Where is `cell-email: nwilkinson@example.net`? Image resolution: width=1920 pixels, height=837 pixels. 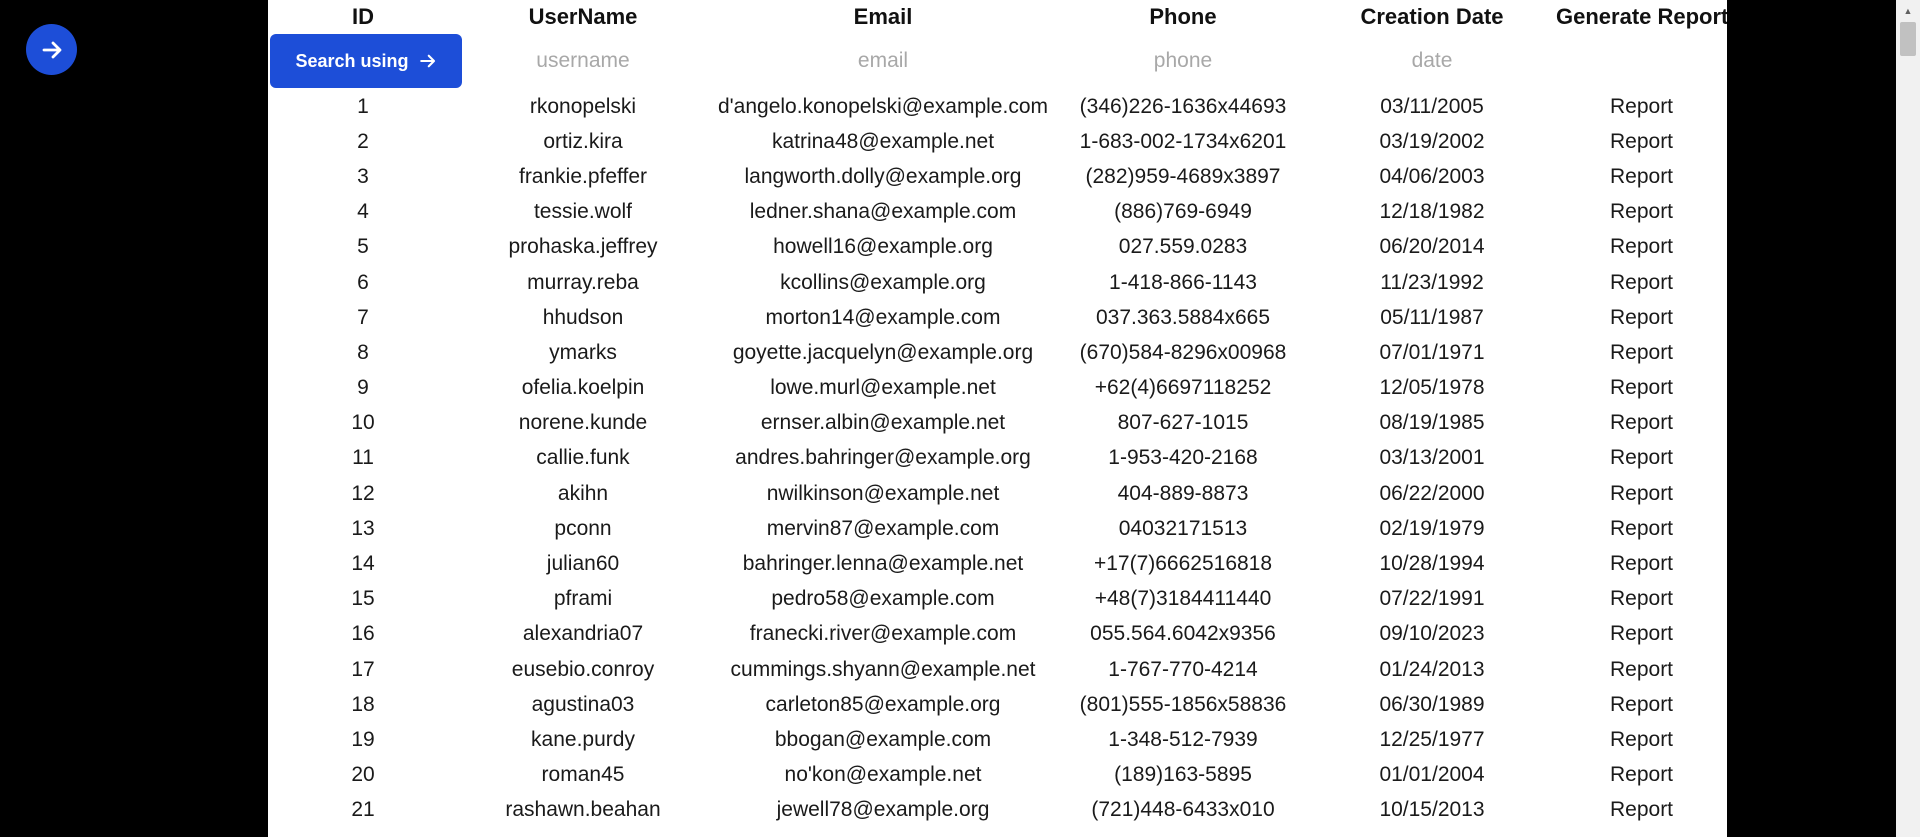
cell-email: nwilkinson@example.net is located at coordinates (883, 493).